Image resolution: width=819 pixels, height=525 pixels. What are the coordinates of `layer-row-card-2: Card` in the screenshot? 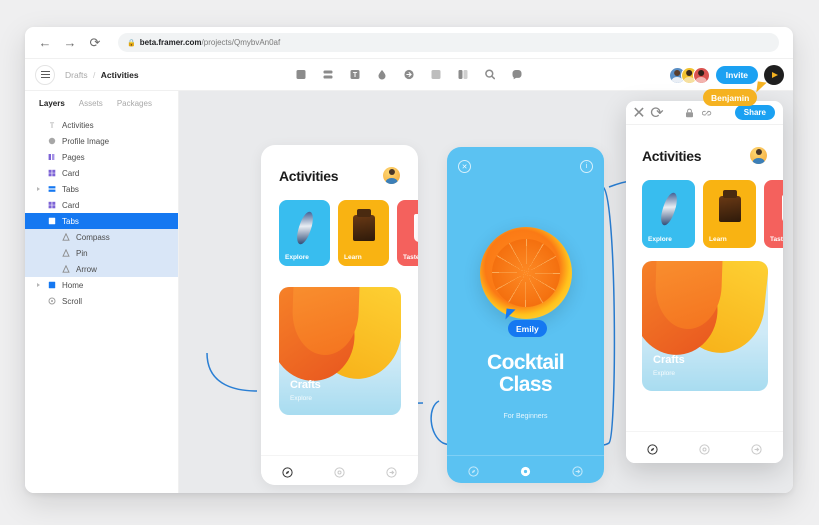 It's located at (101, 205).